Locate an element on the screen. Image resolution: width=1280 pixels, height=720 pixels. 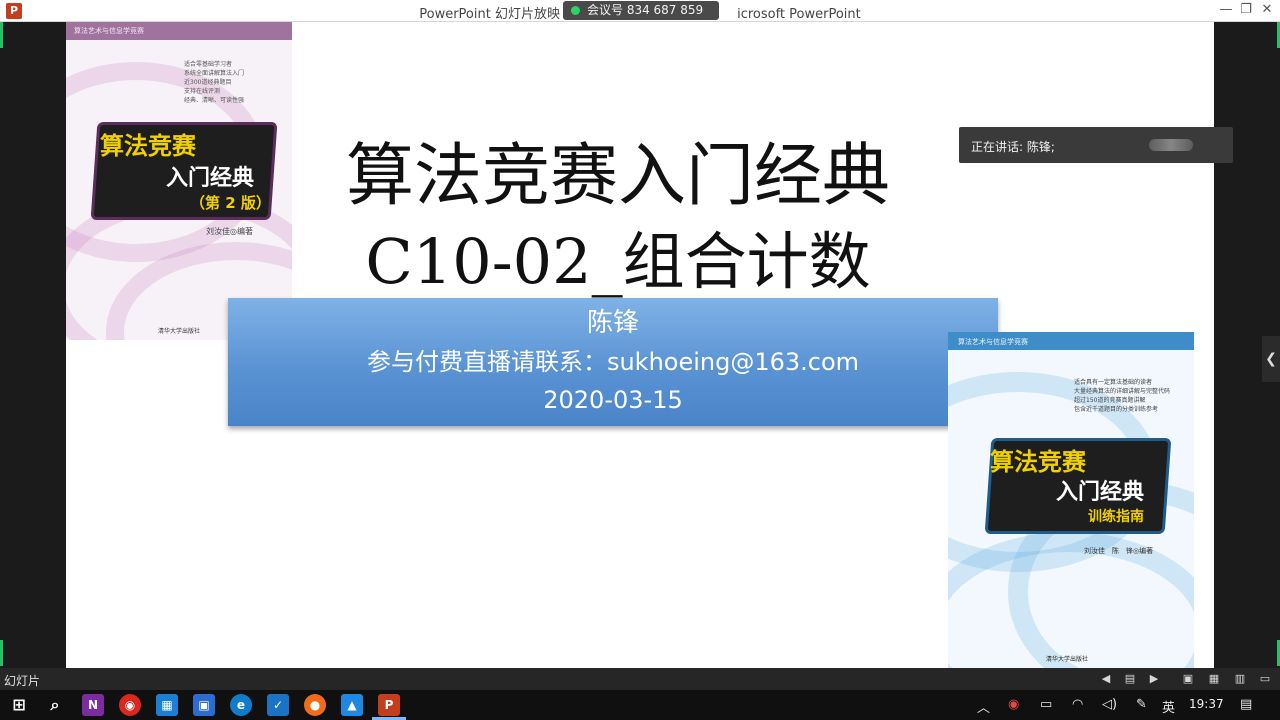
tray-expand-icon: ︿ is located at coordinates (983, 706).